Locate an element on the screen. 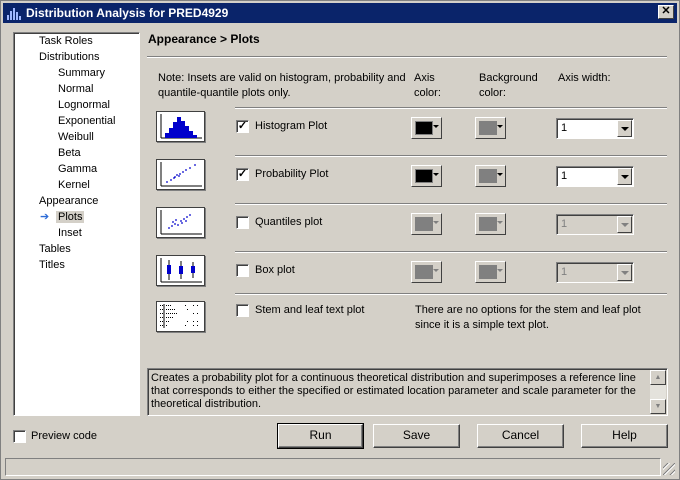 The width and height of the screenshot is (680, 480). probability-plot-icon is located at coordinates (180, 174).